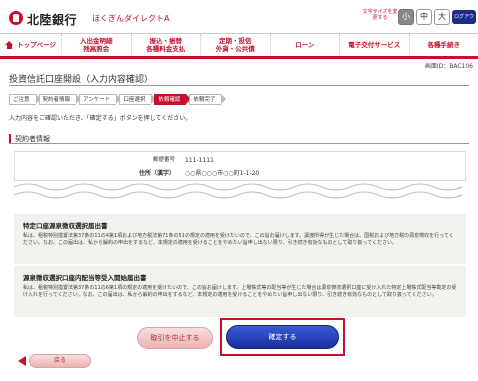  I want to click on nav-item-label: ローン, so click(305, 45).